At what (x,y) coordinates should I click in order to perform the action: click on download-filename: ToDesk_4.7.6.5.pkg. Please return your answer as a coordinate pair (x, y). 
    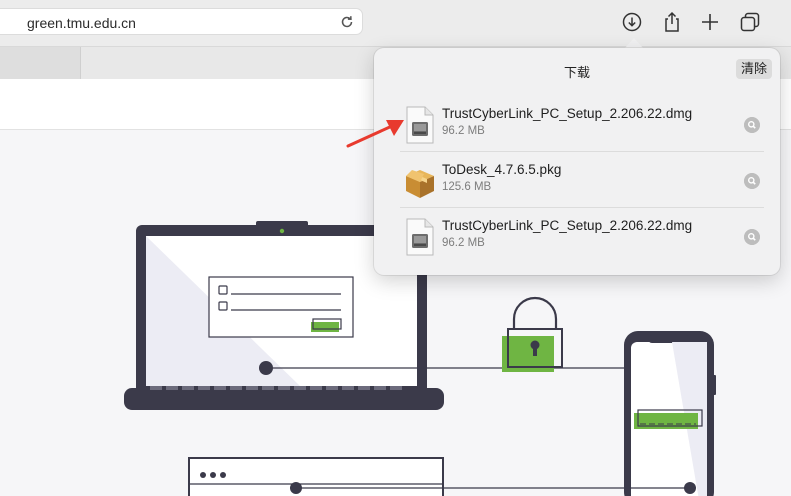
    Looking at the image, I should click on (502, 169).